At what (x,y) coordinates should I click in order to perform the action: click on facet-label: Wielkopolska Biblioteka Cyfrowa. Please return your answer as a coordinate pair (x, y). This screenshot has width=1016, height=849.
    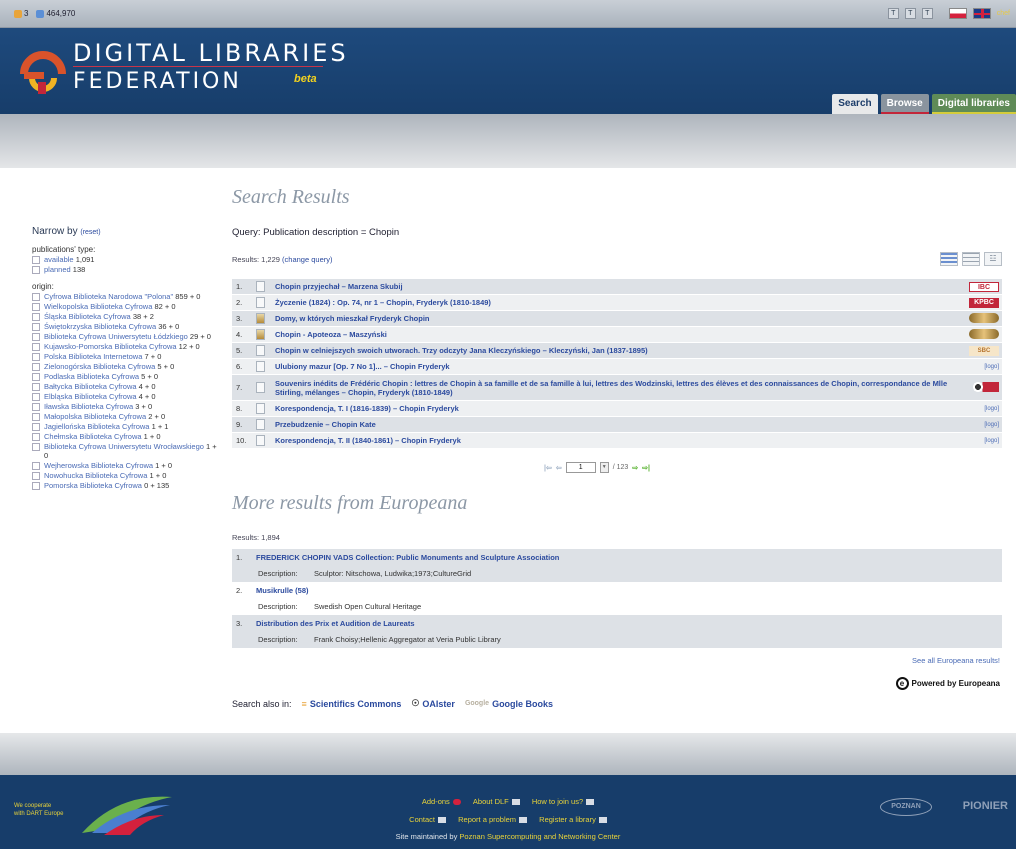
    Looking at the image, I should click on (98, 306).